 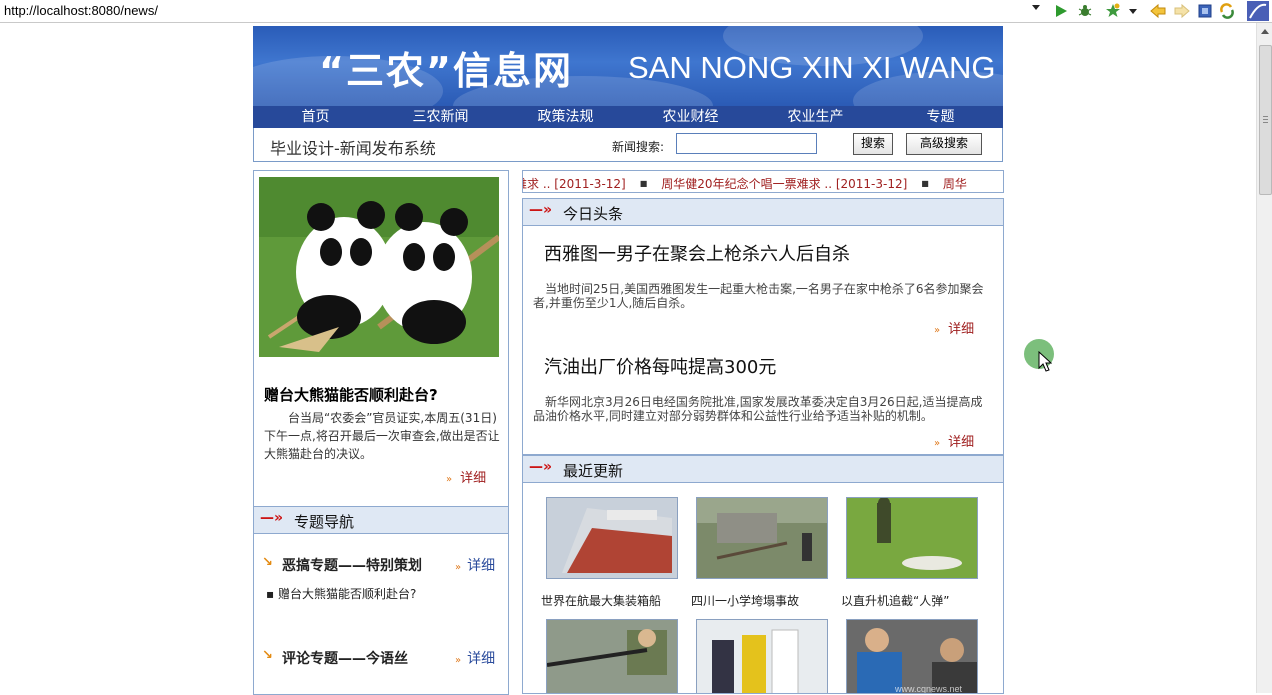 I want to click on recent-thumb: www.cqnews.net, so click(x=912, y=656).